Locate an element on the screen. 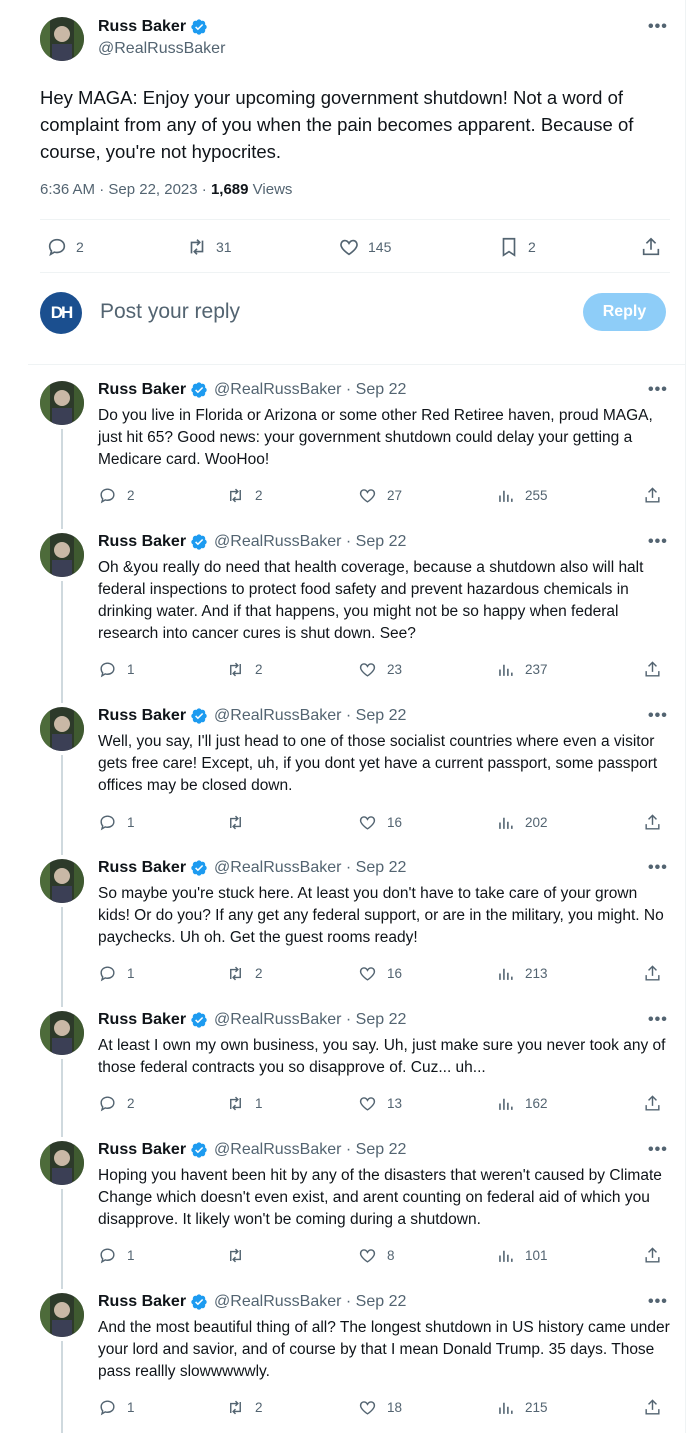 The width and height of the screenshot is (700, 1433). heart-icon is located at coordinates (367, 823).